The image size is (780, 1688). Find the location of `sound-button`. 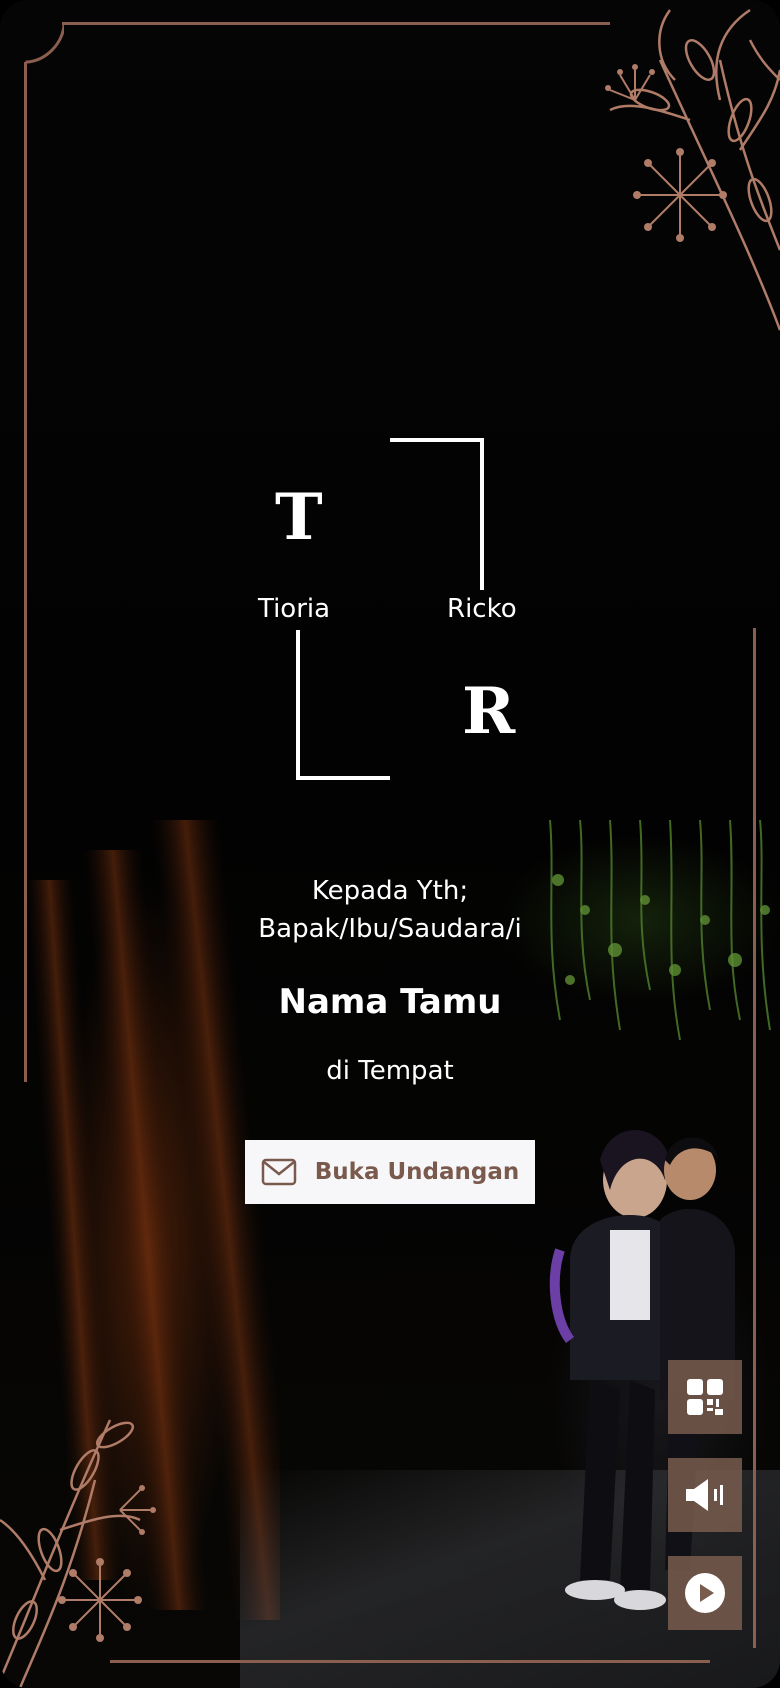

sound-button is located at coordinates (705, 1495).